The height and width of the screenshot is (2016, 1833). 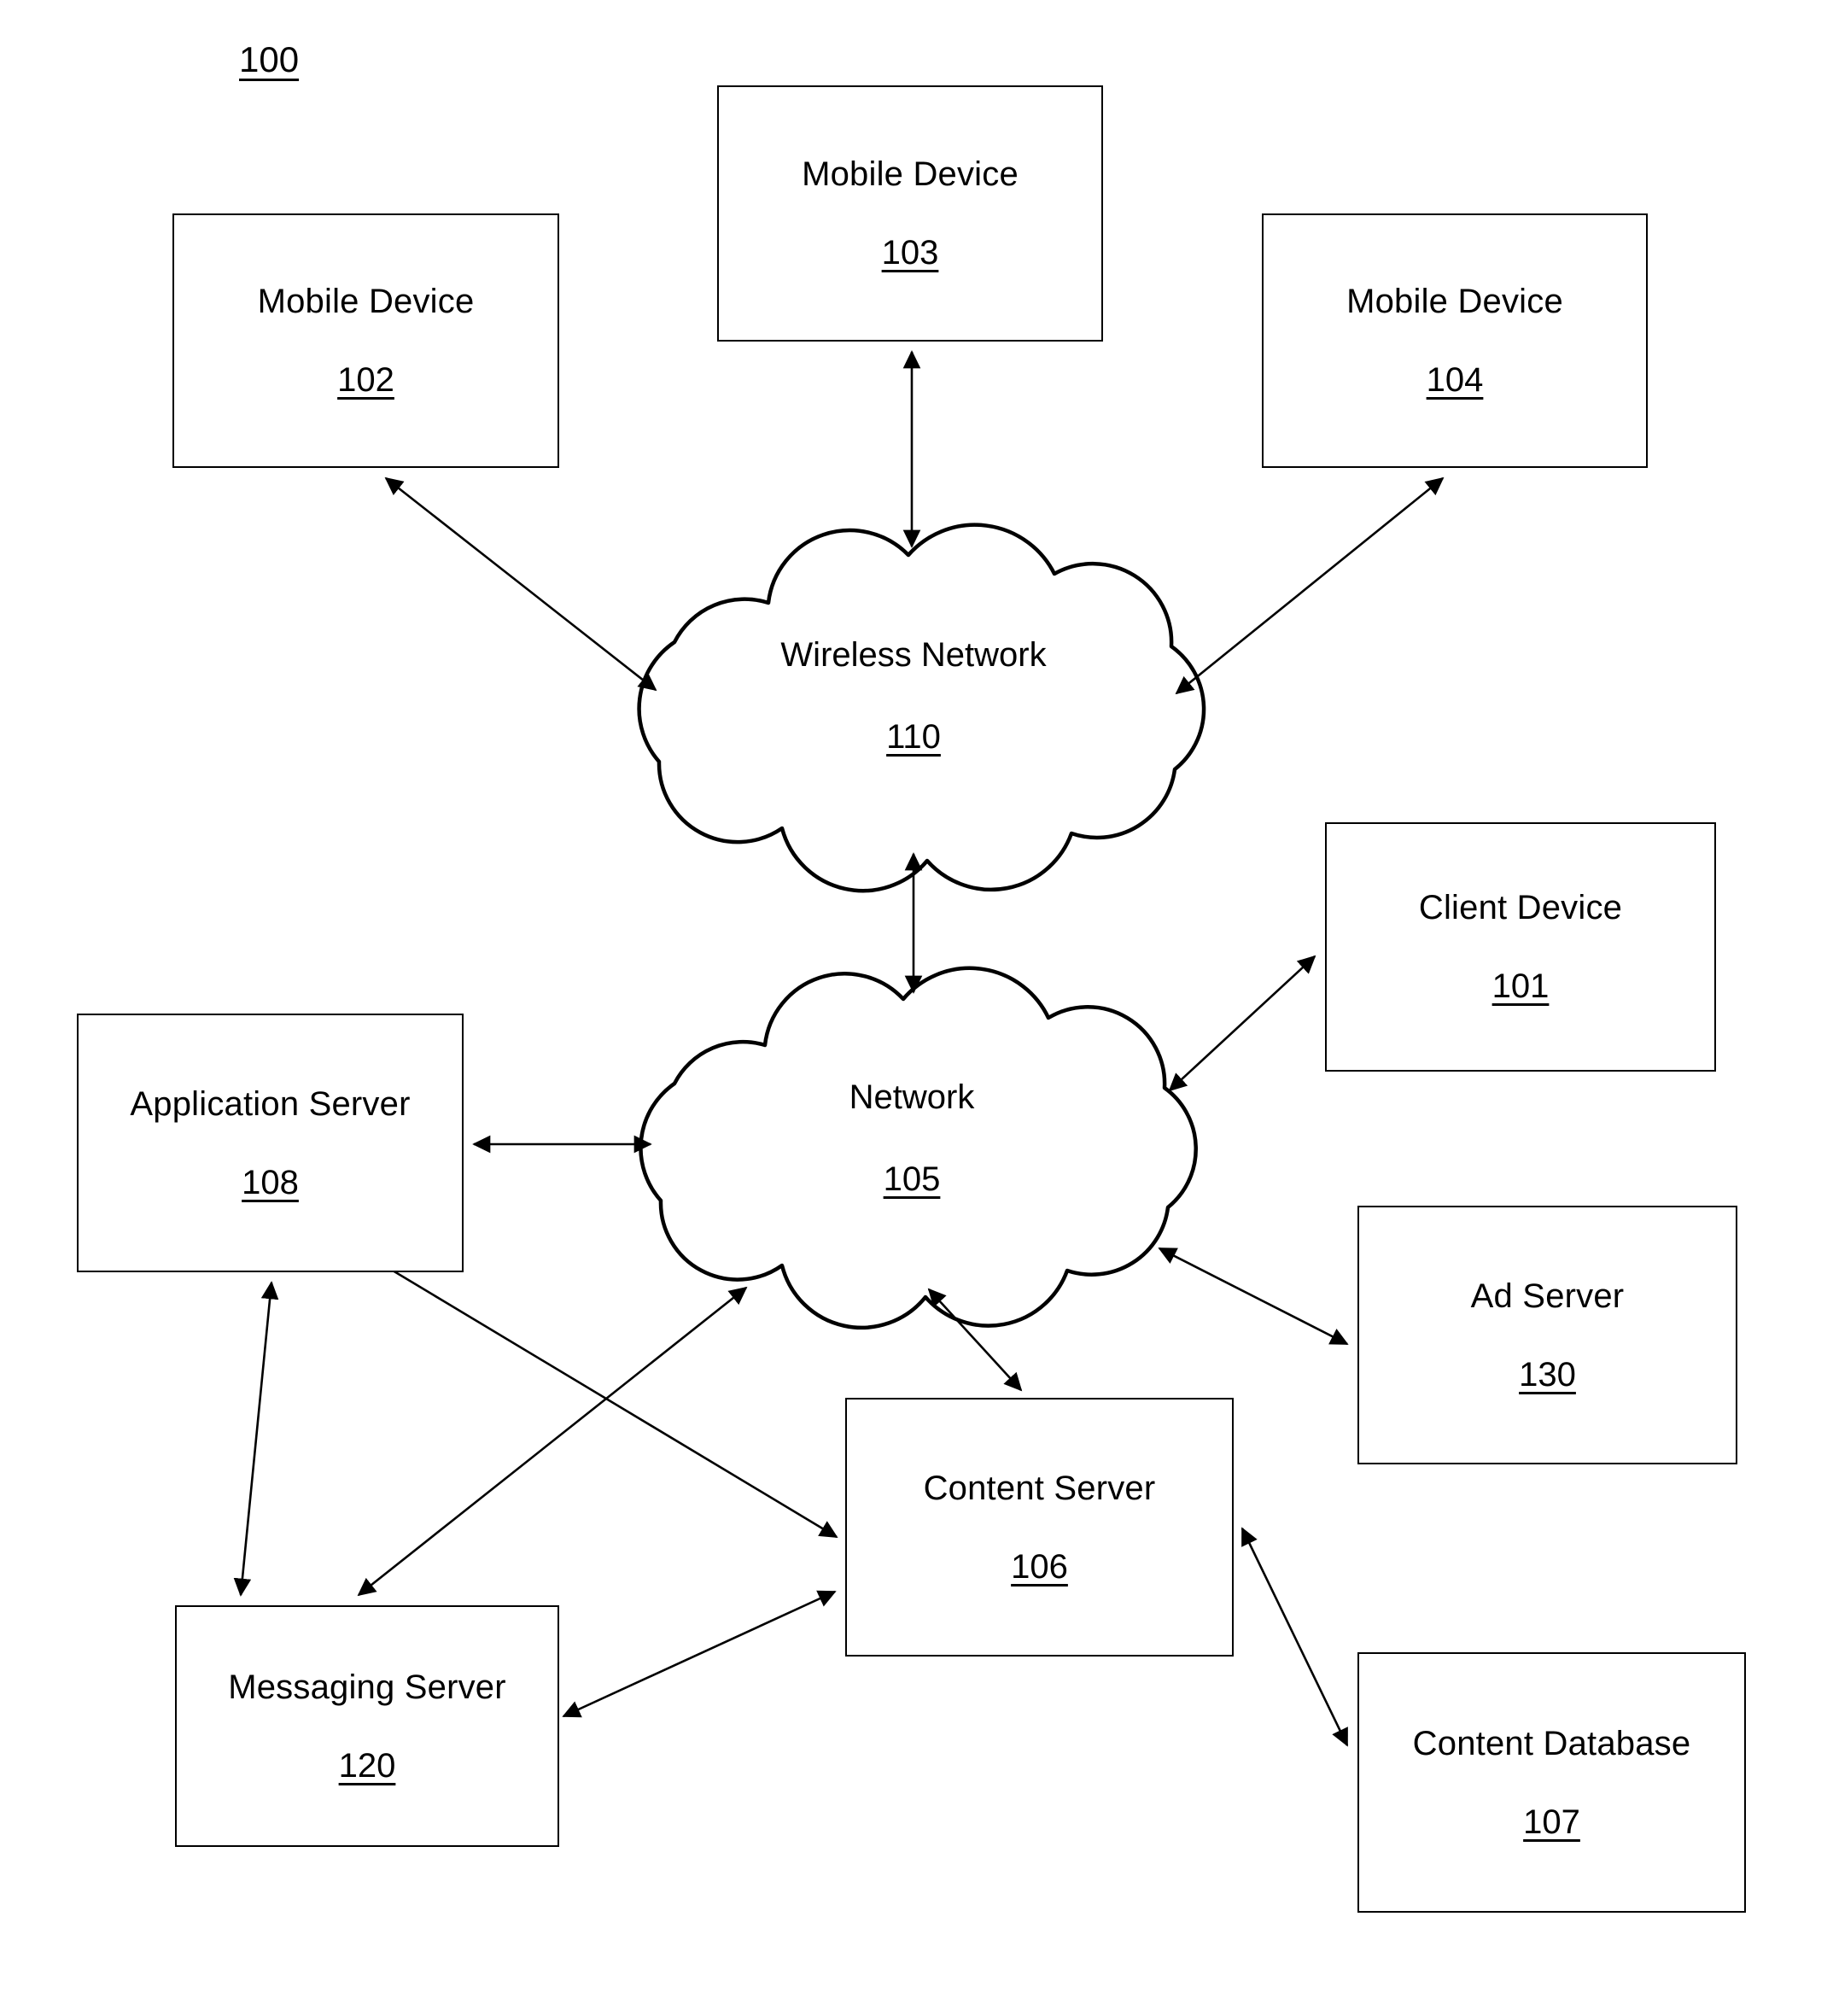 I want to click on node-content-database-107-label: Content Database, so click(x=1552, y=1743).